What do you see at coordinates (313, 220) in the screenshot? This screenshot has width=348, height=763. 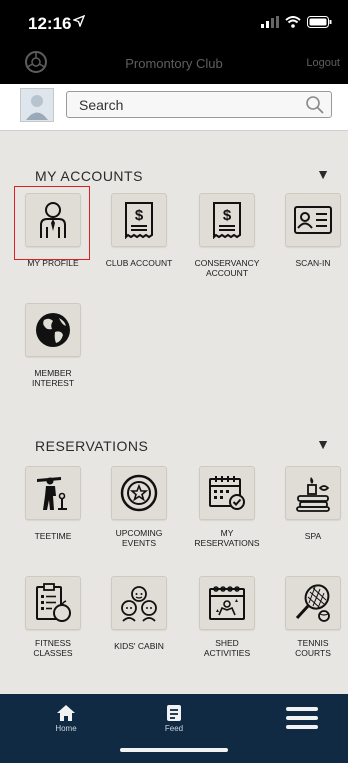 I see `id-card-icon` at bounding box center [313, 220].